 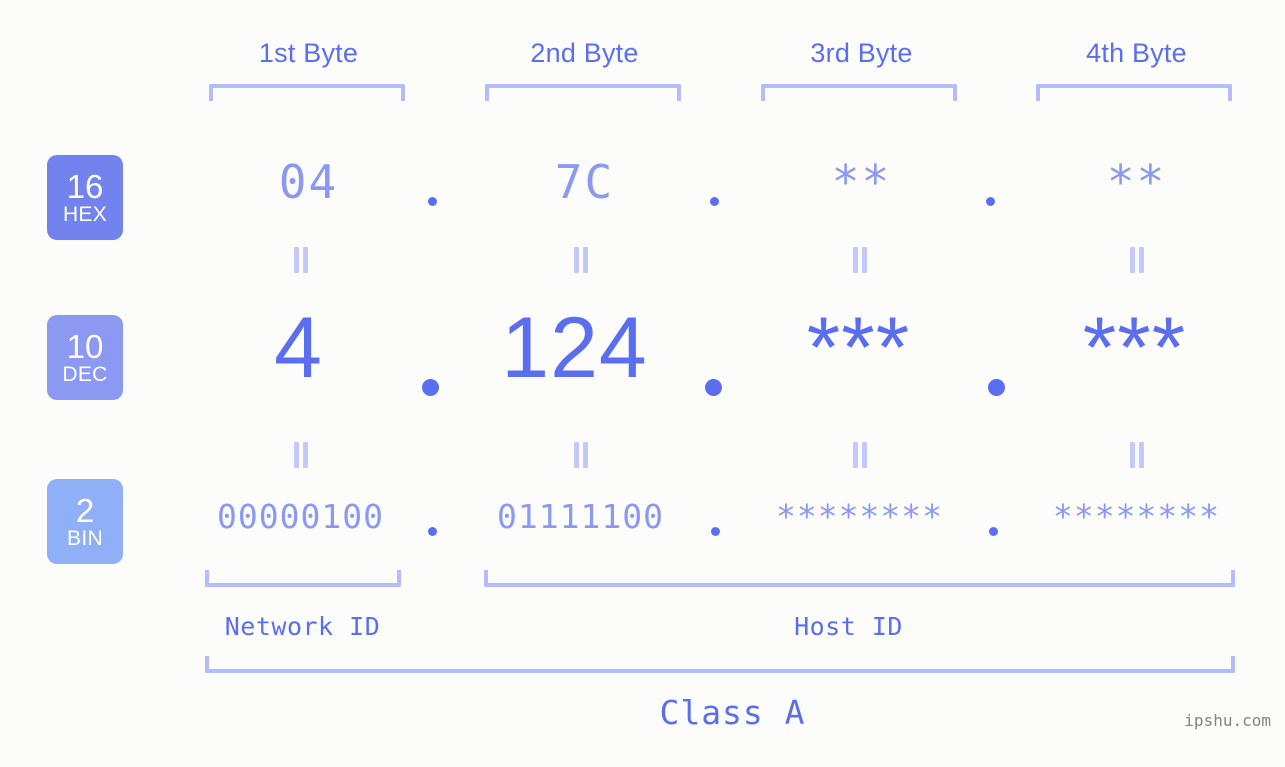 I want to click on hex-value-byte-3: **, so click(x=861, y=182).